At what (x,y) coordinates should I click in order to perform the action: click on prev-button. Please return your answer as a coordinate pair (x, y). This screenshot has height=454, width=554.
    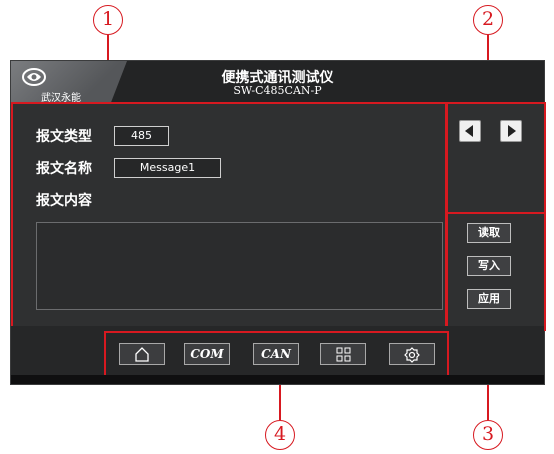
    Looking at the image, I should click on (470, 131).